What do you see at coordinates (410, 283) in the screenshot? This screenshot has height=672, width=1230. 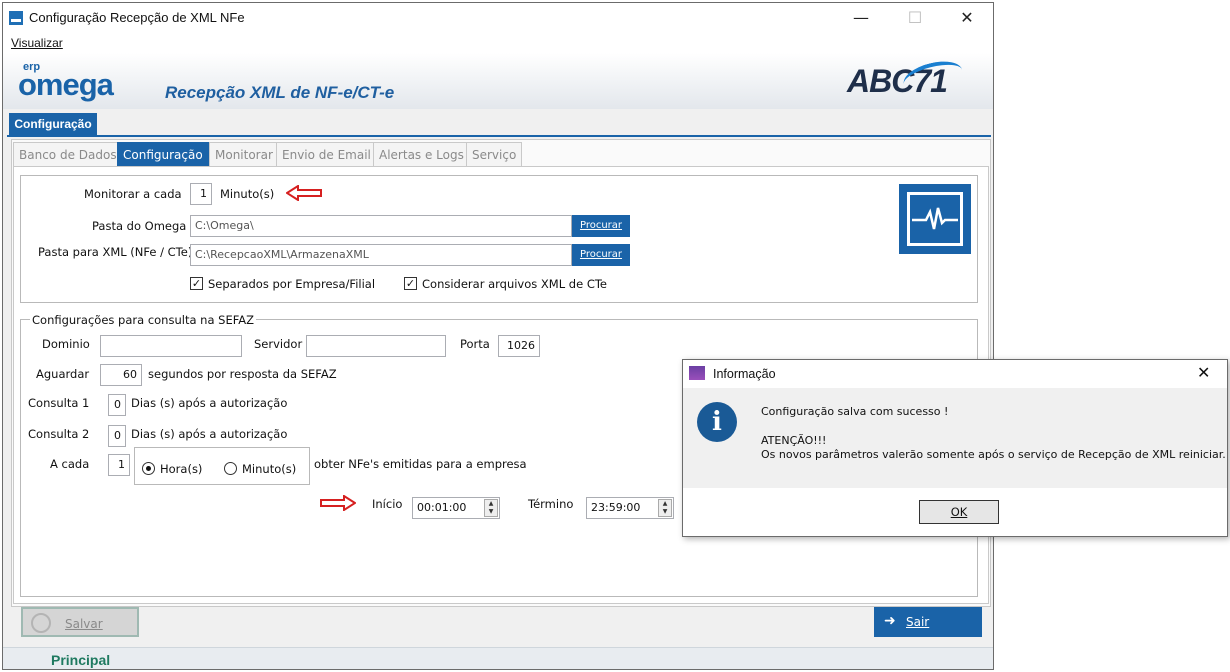 I see `considerar-cte-checkbox: ✓` at bounding box center [410, 283].